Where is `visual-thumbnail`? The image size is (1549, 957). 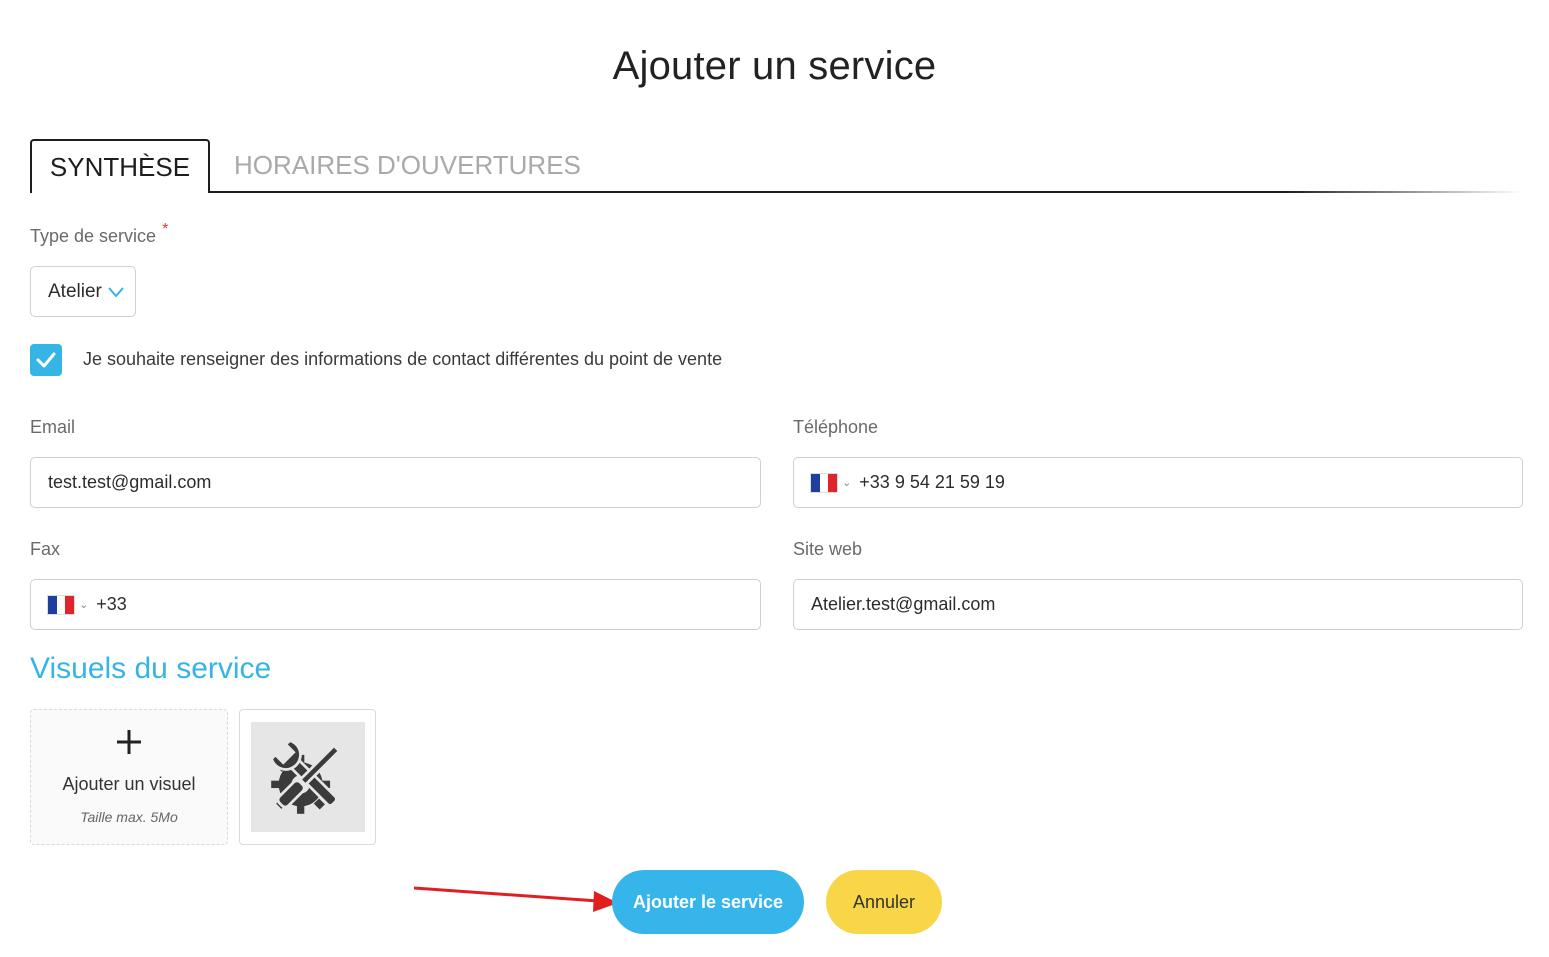
visual-thumbnail is located at coordinates (307, 777).